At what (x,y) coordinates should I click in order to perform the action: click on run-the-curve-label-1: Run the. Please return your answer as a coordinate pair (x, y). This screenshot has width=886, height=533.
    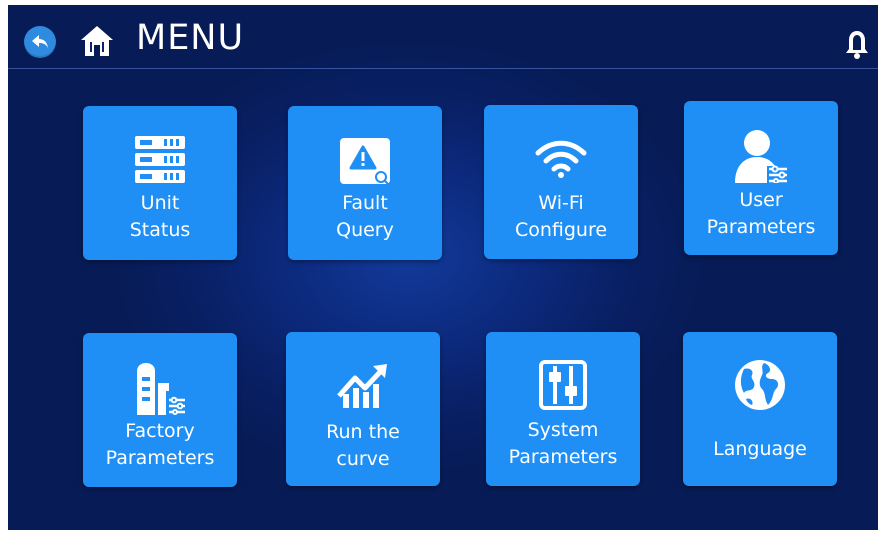
    Looking at the image, I should click on (363, 432).